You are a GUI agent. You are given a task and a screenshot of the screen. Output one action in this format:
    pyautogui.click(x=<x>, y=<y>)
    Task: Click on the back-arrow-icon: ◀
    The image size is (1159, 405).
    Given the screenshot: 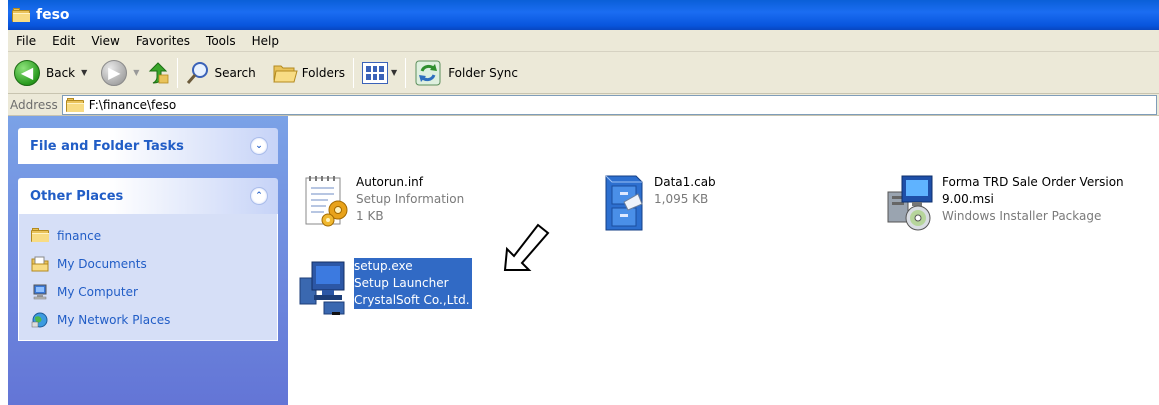 What is the action you would take?
    pyautogui.click(x=27, y=72)
    